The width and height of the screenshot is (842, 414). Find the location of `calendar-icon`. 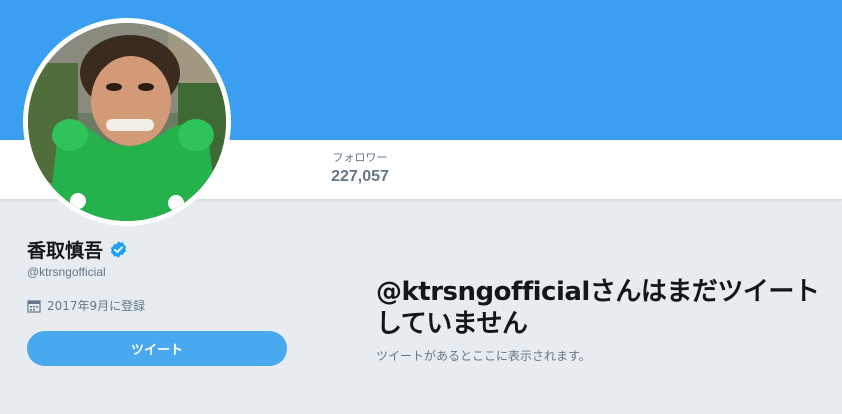

calendar-icon is located at coordinates (34, 306).